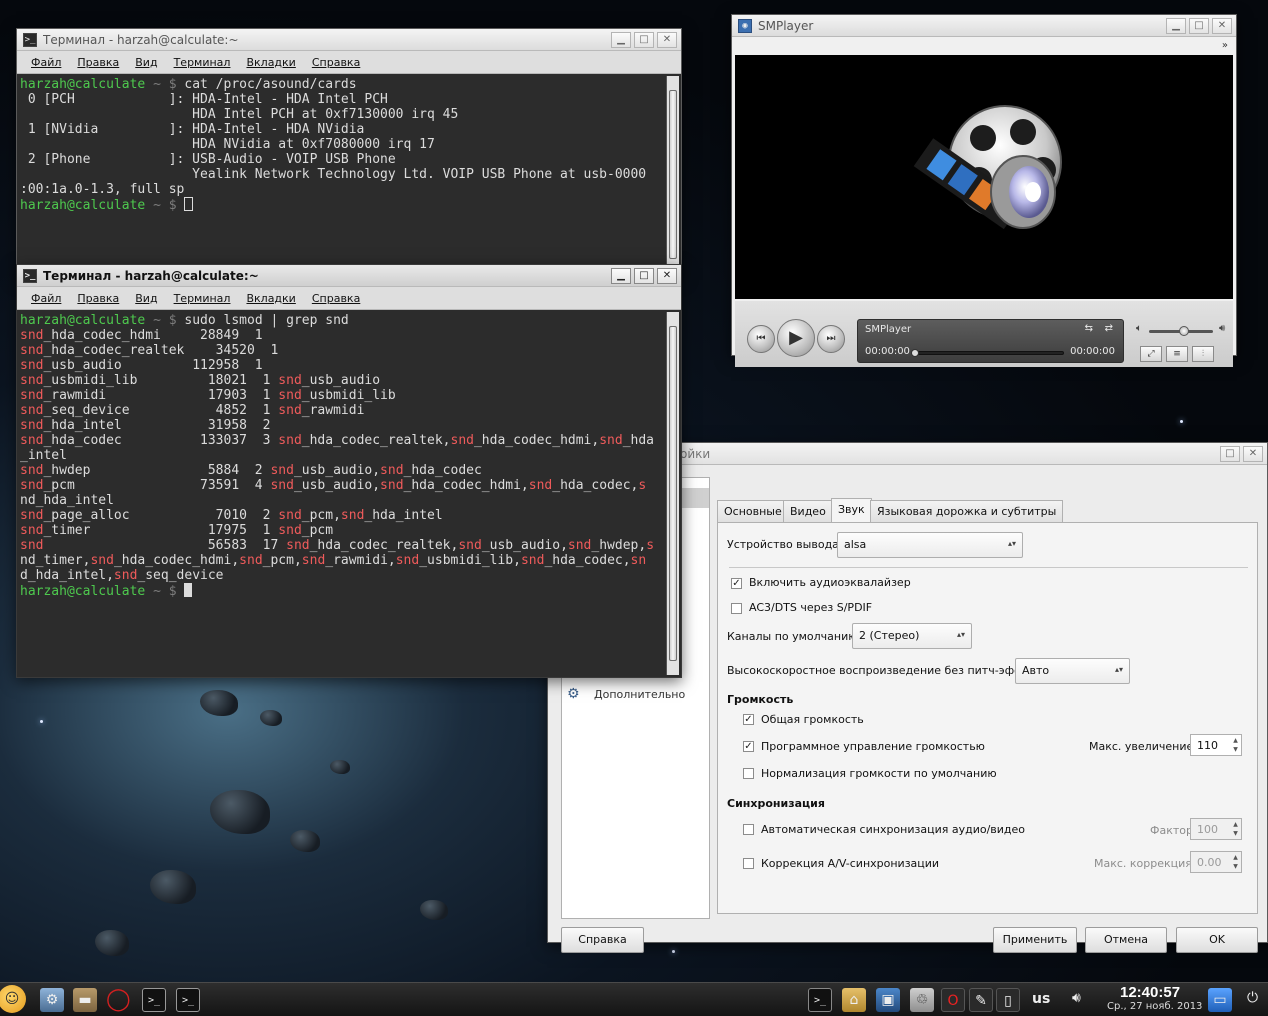 The height and width of the screenshot is (1016, 1268). I want to click on factor-spinbox: 100 ▲ ▼, so click(1216, 829).